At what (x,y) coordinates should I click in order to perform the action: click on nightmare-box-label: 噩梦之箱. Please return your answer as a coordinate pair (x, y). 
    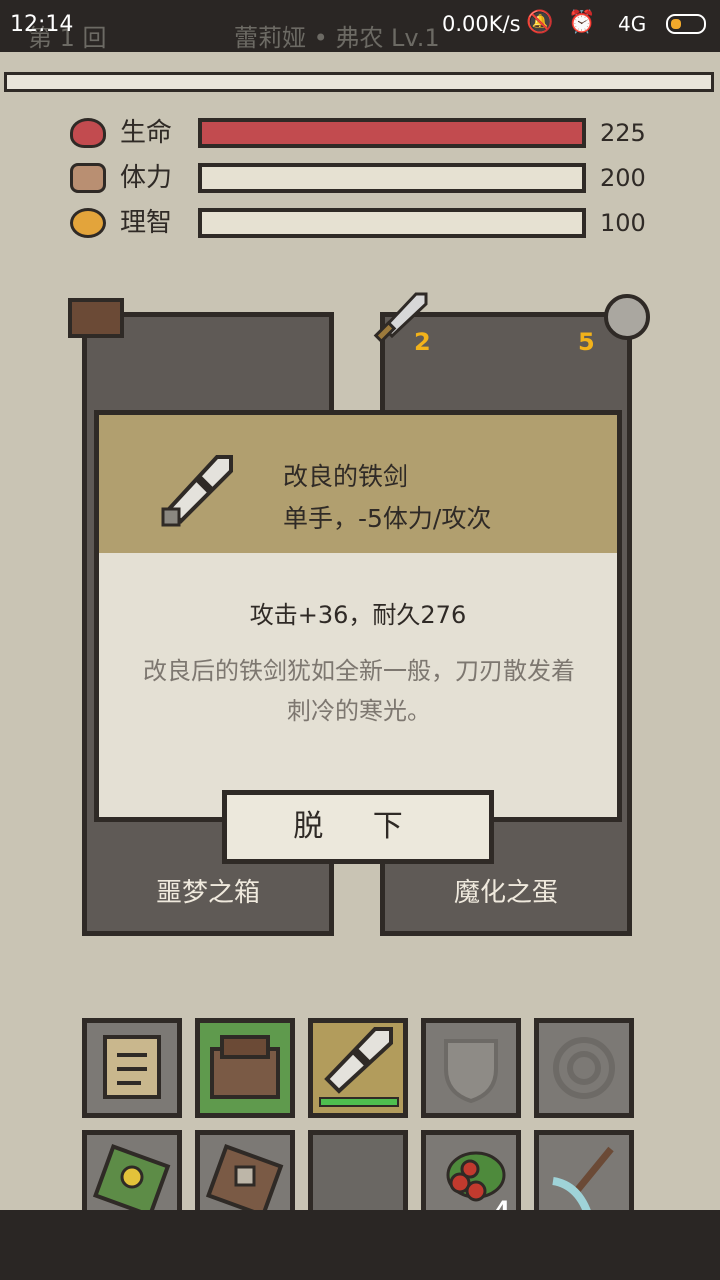
    Looking at the image, I should click on (207, 893).